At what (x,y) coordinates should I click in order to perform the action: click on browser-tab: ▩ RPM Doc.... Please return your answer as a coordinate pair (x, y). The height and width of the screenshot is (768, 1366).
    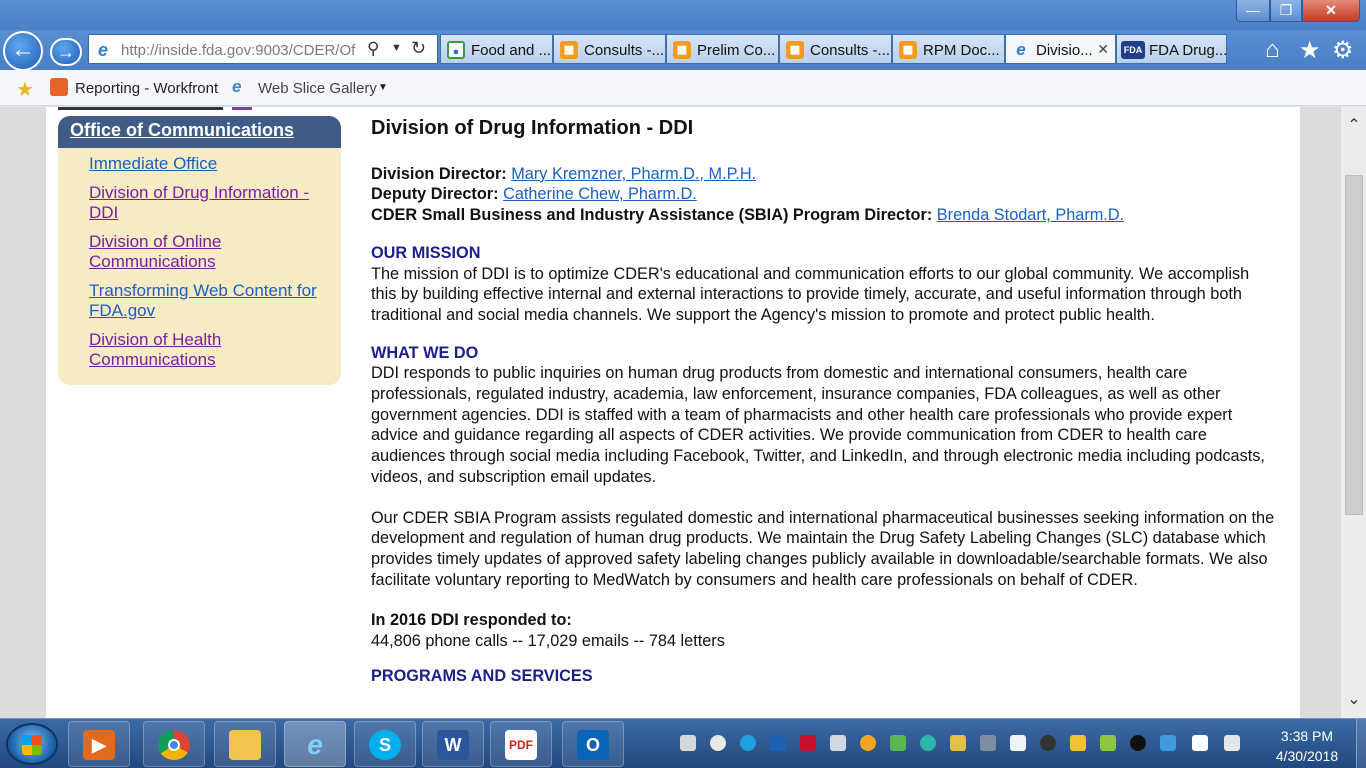
    Looking at the image, I should click on (948, 49).